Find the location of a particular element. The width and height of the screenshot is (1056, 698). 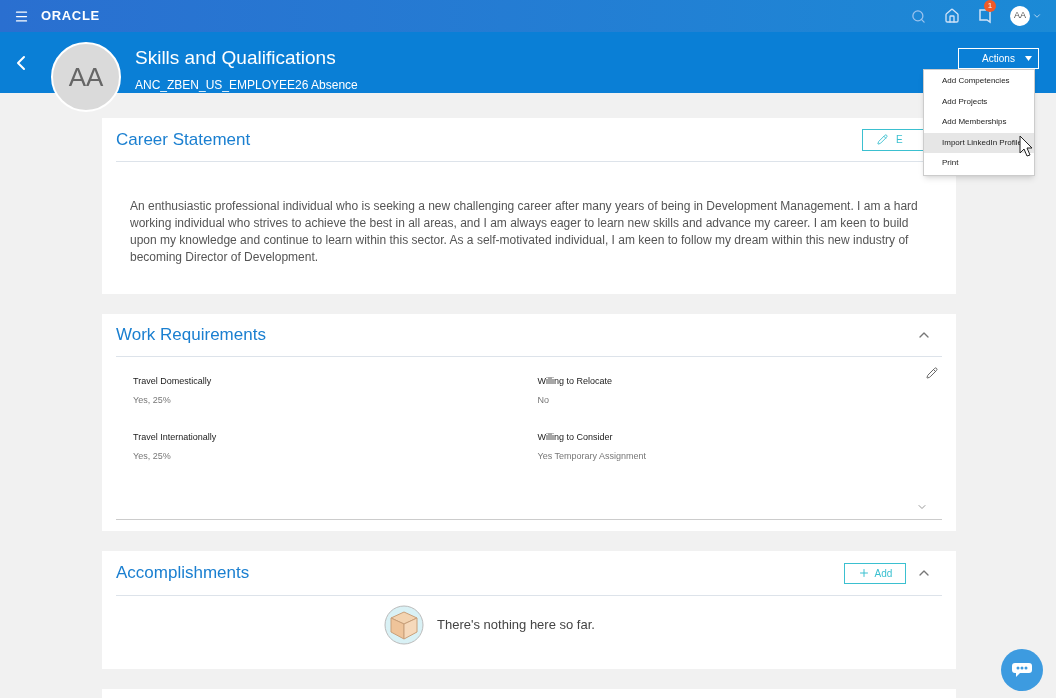

menu-item: Print is located at coordinates (979, 163).